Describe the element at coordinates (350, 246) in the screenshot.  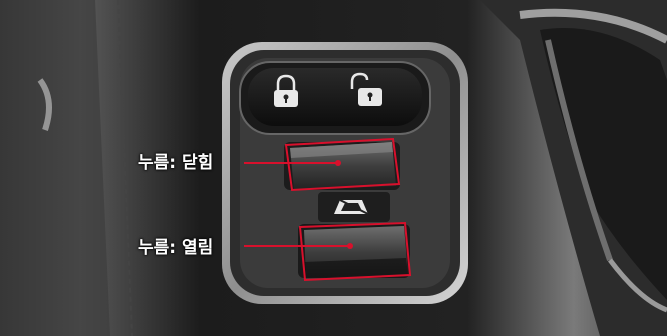
I see `callout-dot-open` at that location.